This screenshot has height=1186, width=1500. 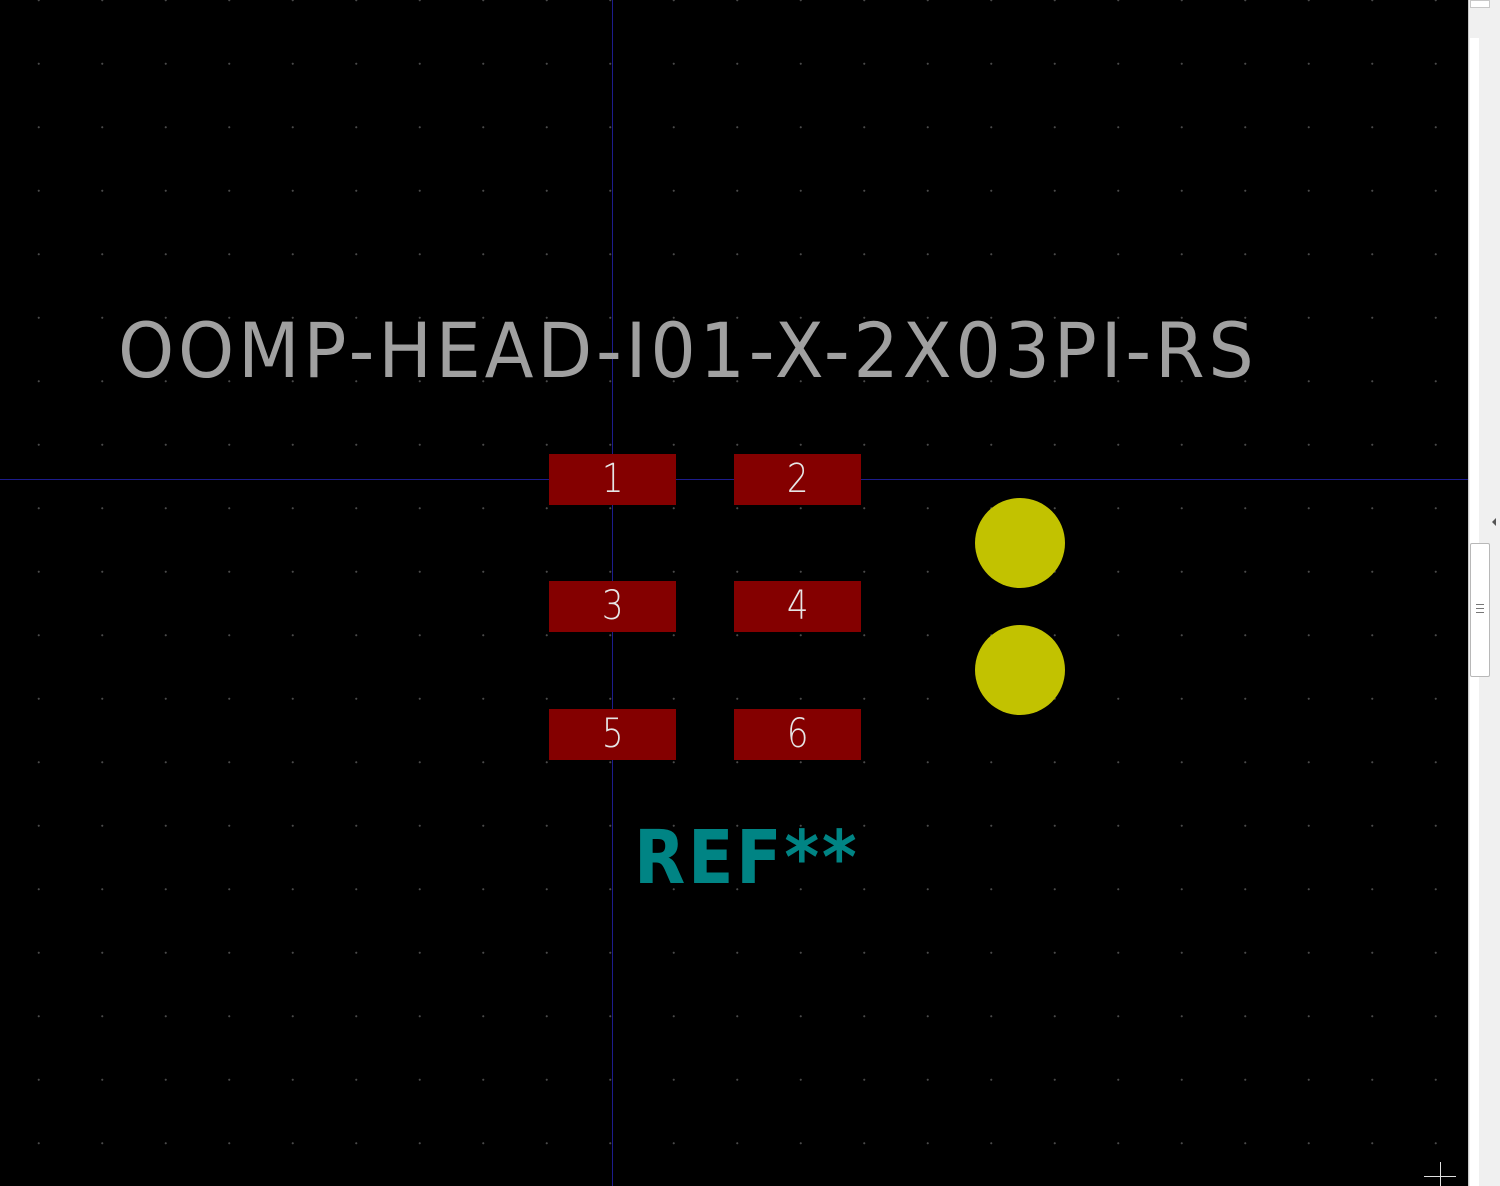 I want to click on vertical-scrollbar, so click(x=1484, y=593).